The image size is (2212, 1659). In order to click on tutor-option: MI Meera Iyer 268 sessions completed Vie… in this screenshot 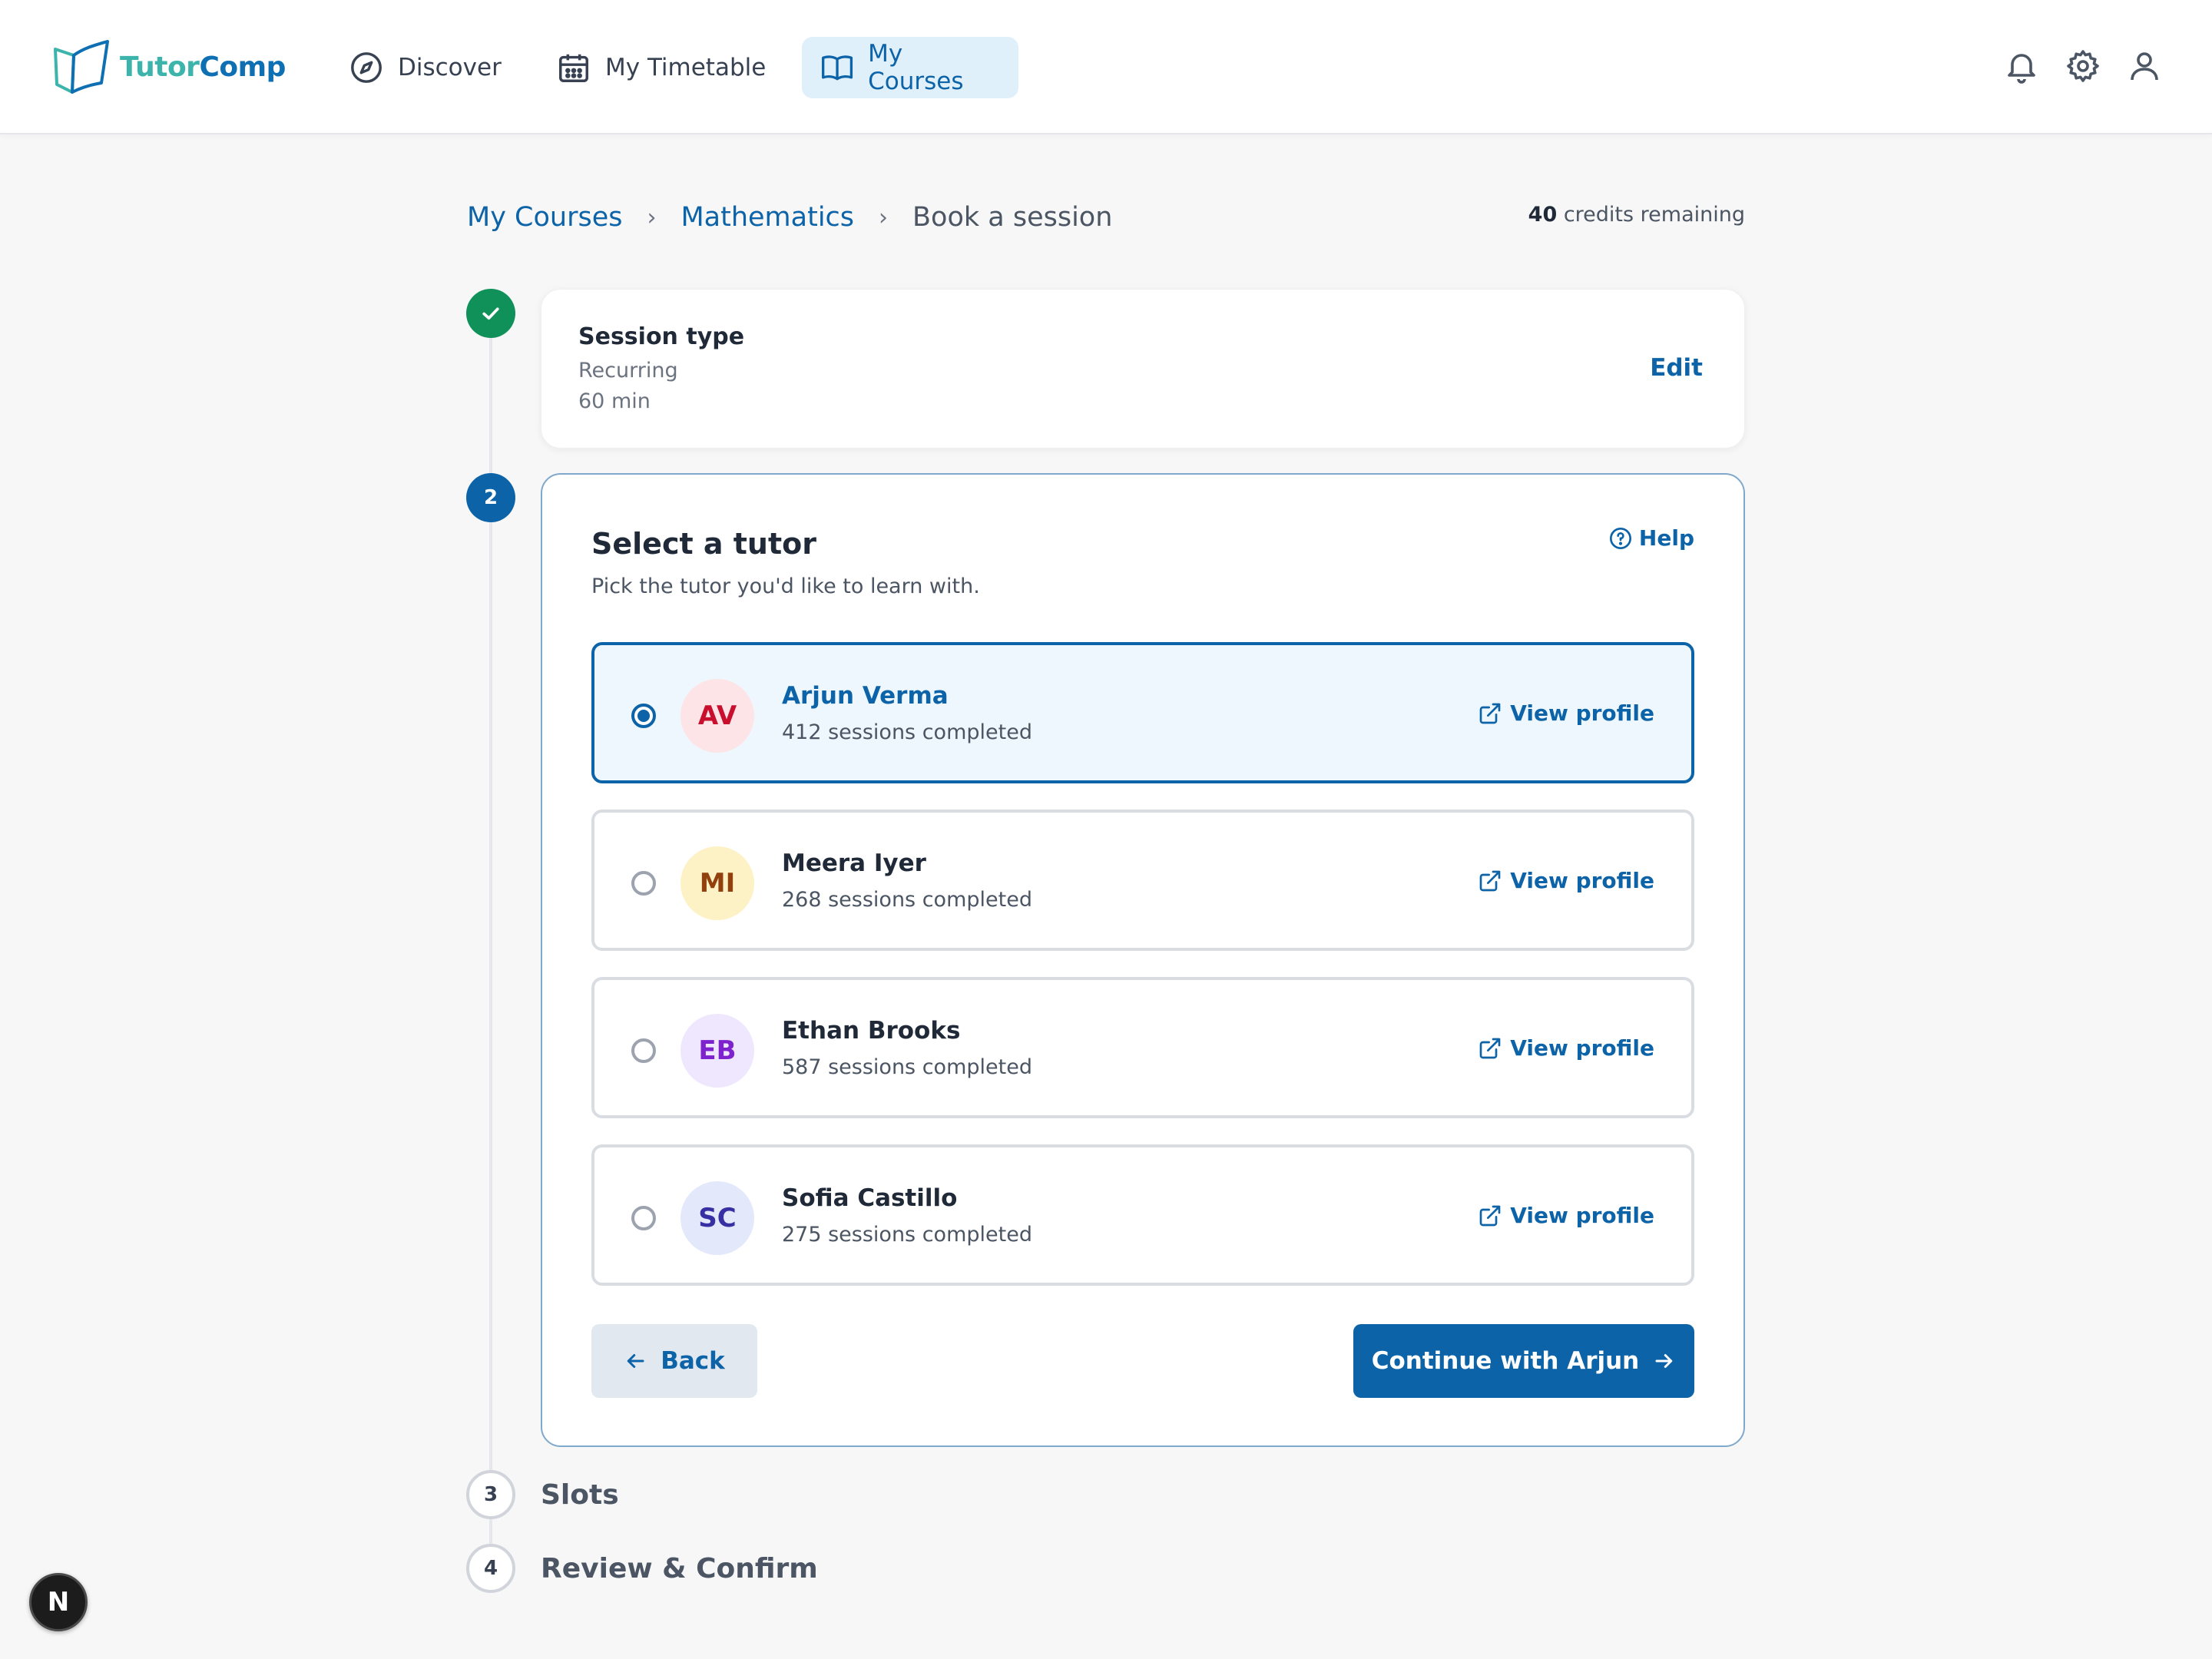, I will do `click(1142, 880)`.